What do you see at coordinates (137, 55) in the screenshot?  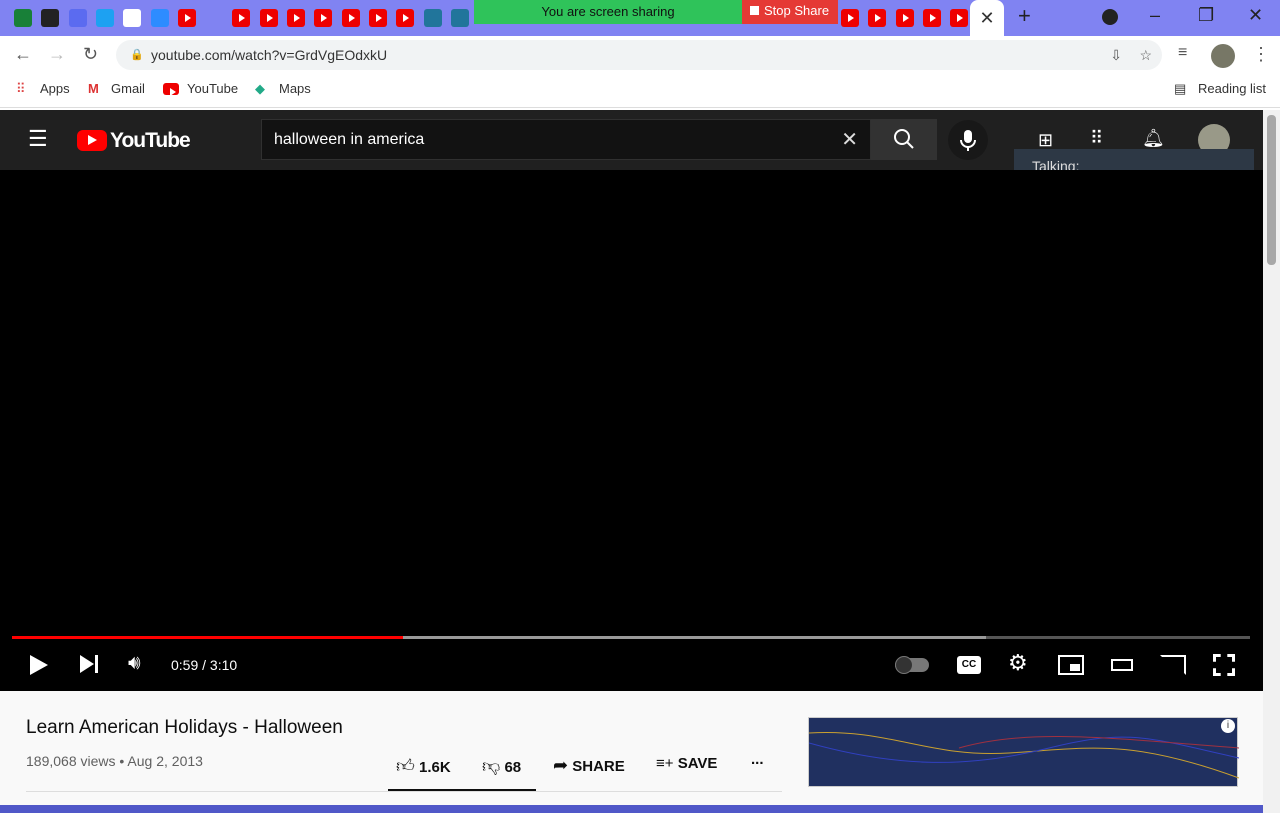 I see `lock-icon: 🔒` at bounding box center [137, 55].